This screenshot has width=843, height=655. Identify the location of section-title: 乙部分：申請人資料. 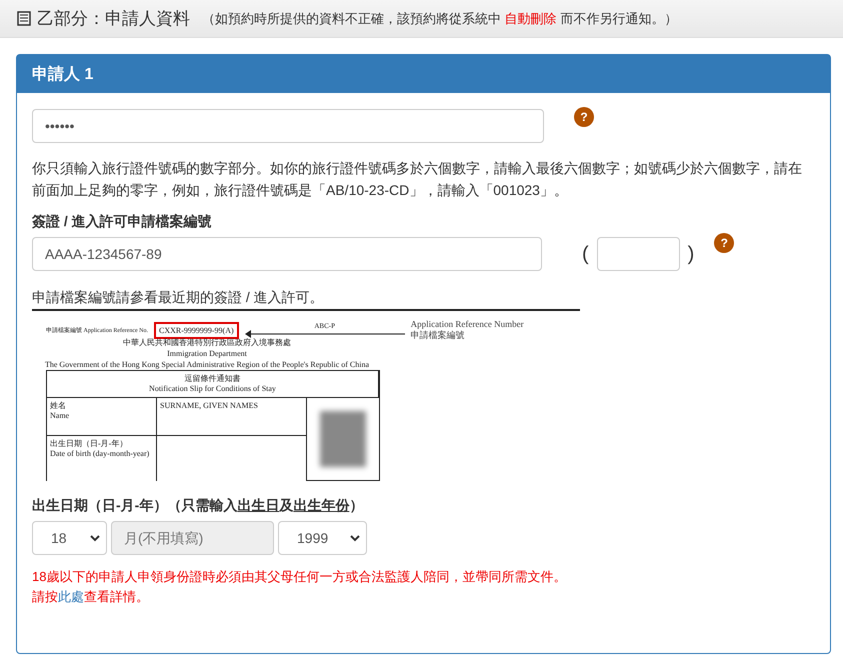
(113, 19).